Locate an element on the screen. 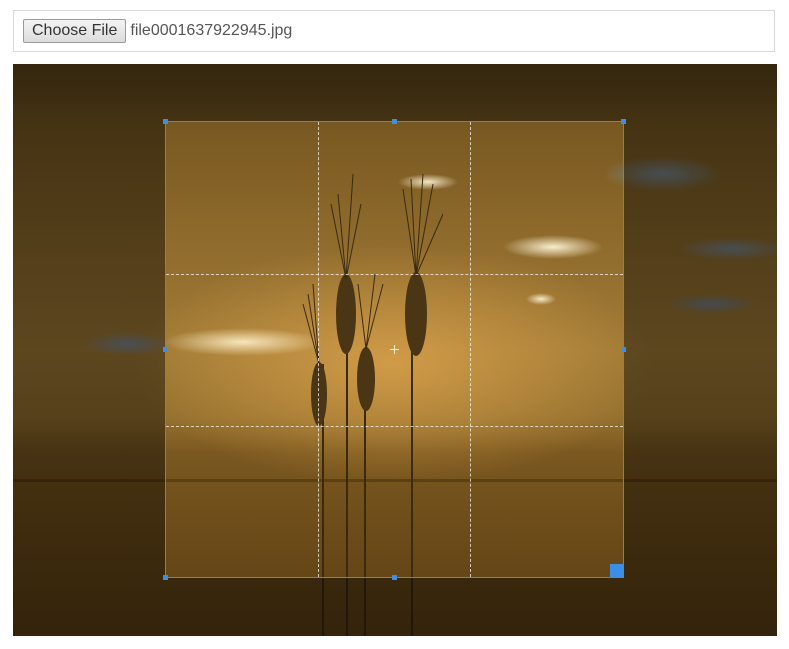 This screenshot has height=649, width=789. selected-file-name: file0001637922945.jpg is located at coordinates (211, 30).